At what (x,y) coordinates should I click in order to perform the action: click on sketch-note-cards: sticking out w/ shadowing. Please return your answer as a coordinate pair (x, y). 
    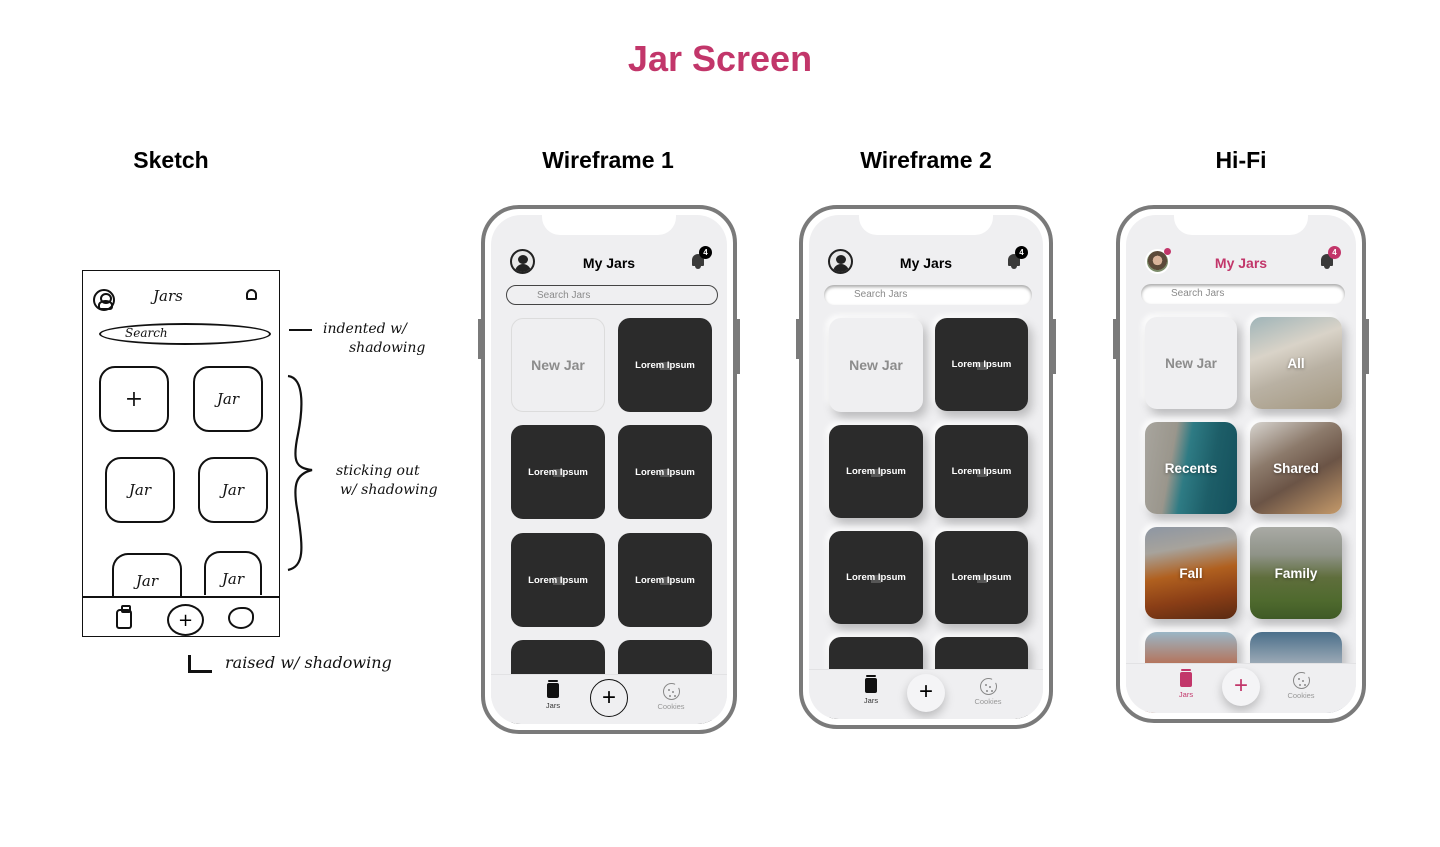
    Looking at the image, I should click on (387, 481).